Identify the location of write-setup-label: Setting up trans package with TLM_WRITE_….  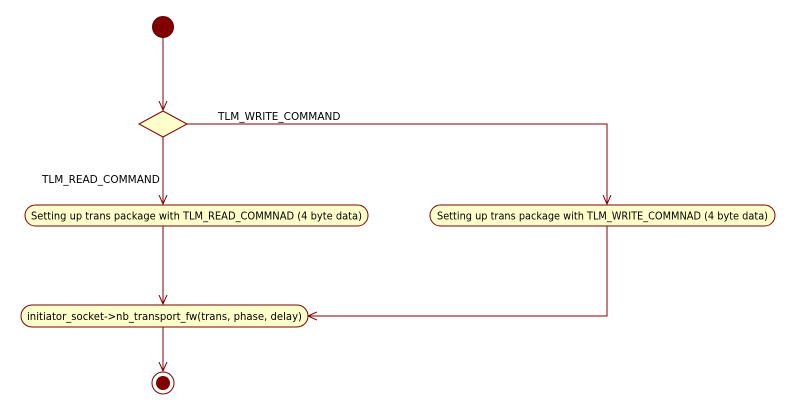
(602, 217).